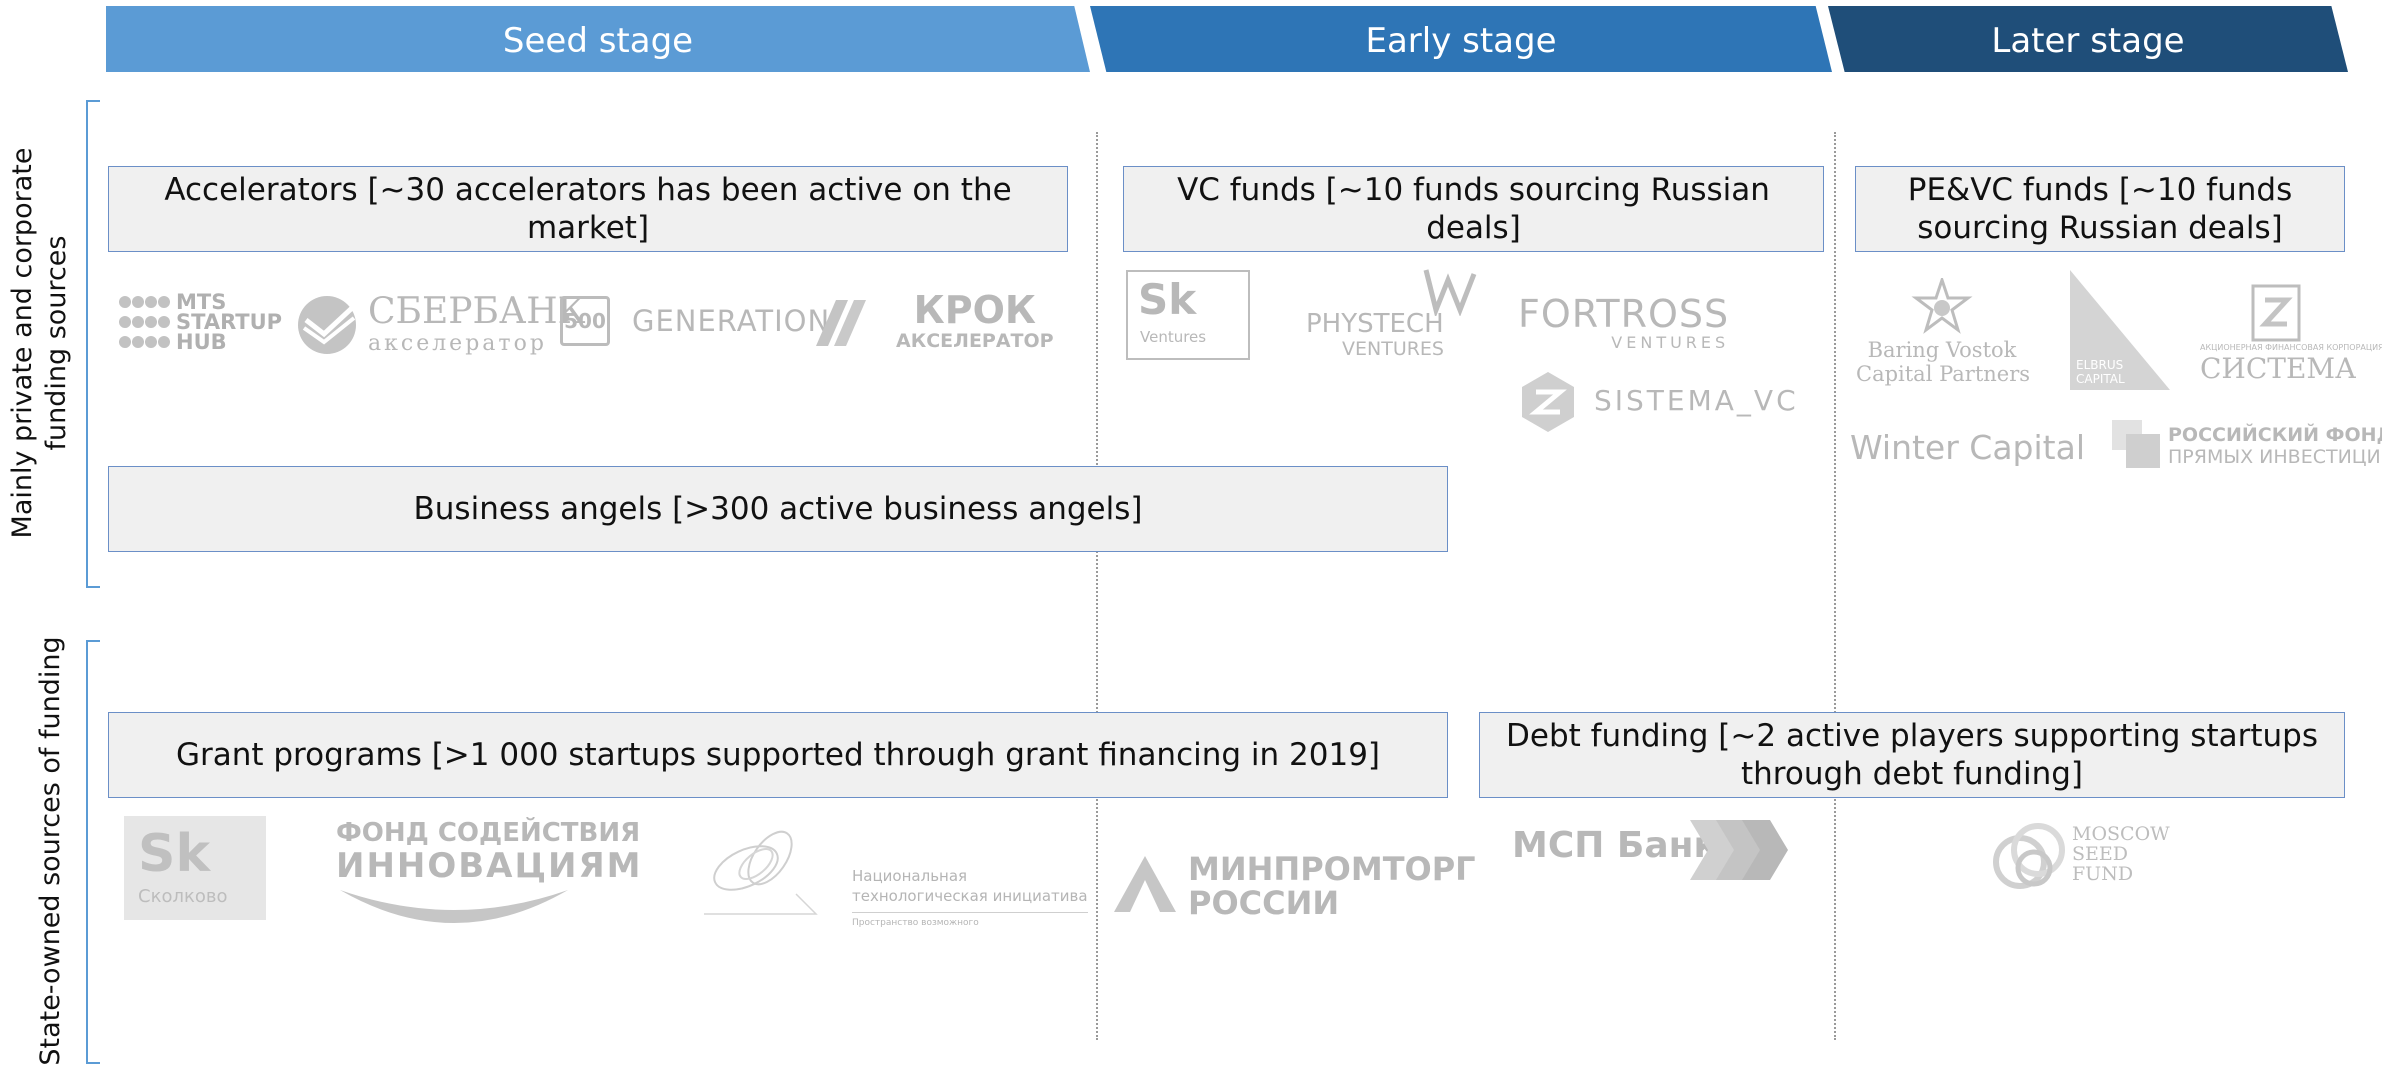  Describe the element at coordinates (201, 342) in the screenshot. I see `mts-logo-line-3: HUB` at that location.